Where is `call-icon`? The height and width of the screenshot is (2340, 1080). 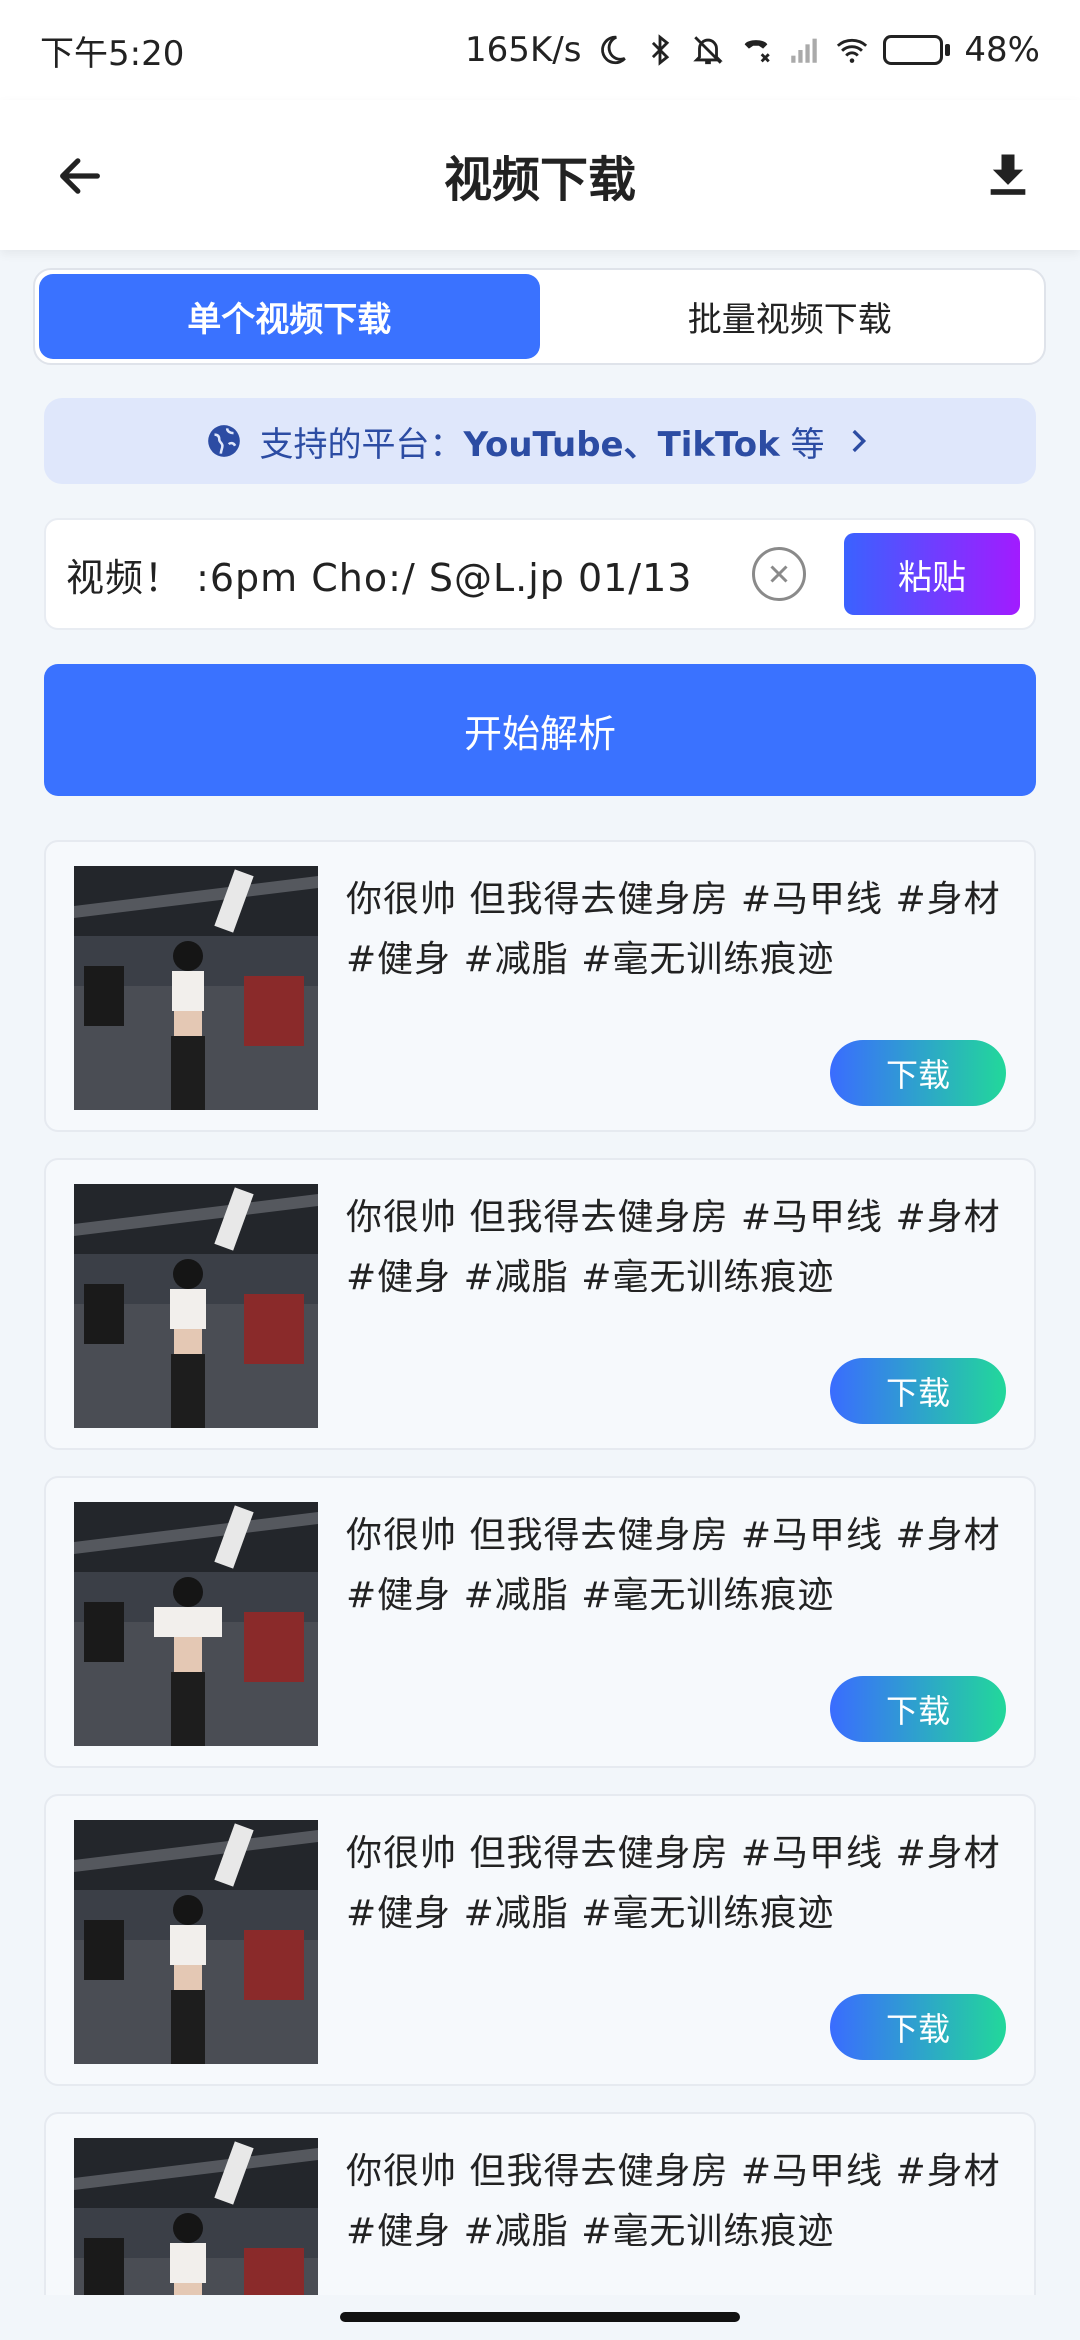
call-icon is located at coordinates (756, 50).